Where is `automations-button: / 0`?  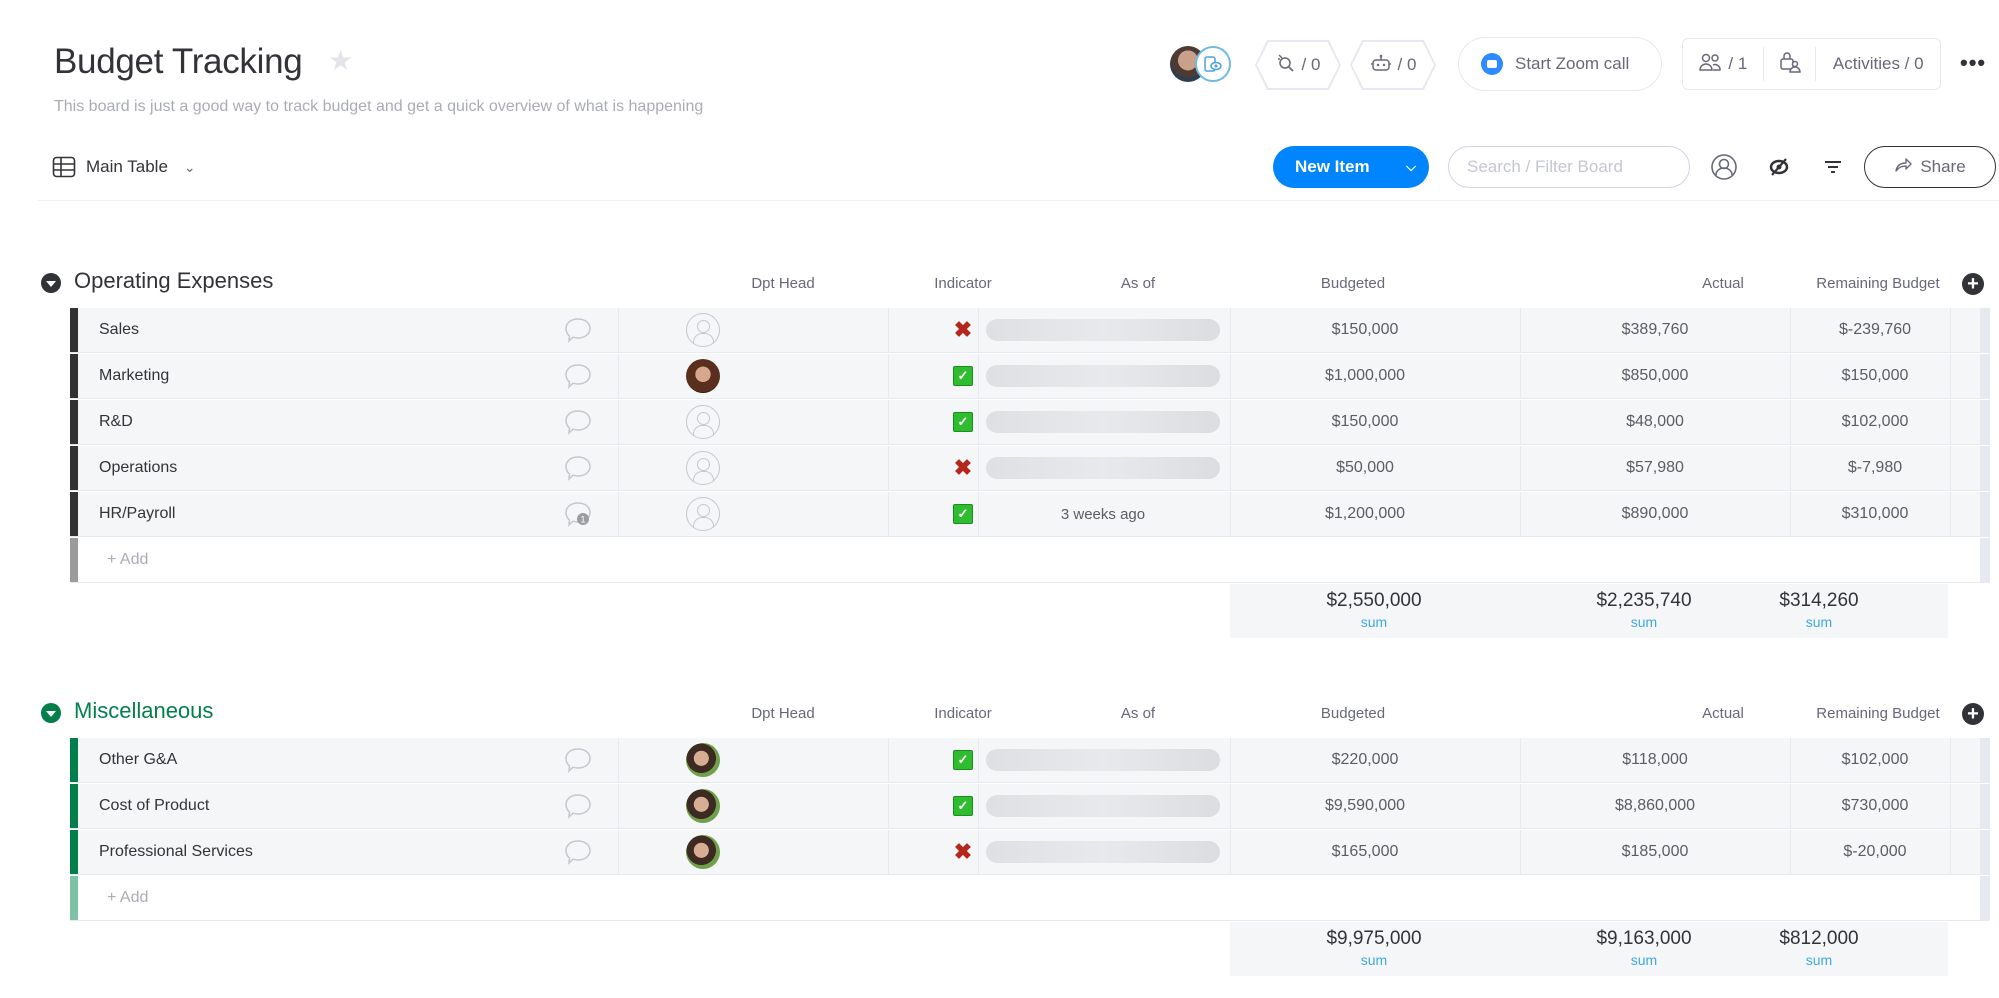
automations-button: / 0 is located at coordinates (1393, 65).